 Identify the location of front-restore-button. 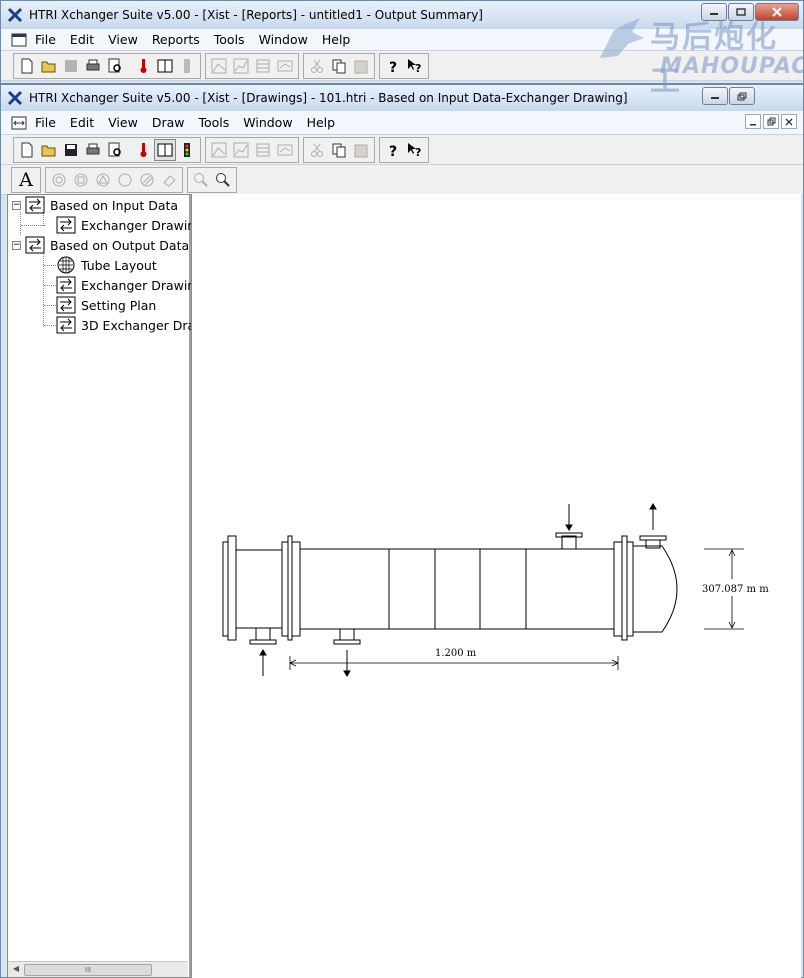
(742, 96).